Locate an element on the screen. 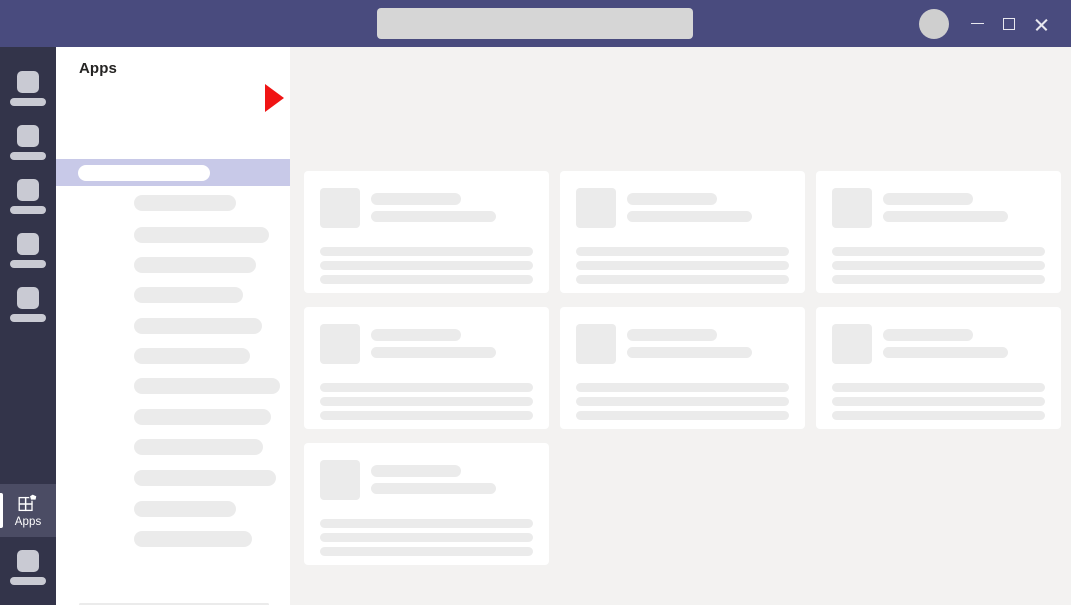 The height and width of the screenshot is (605, 1071). titlebar is located at coordinates (535, 23).